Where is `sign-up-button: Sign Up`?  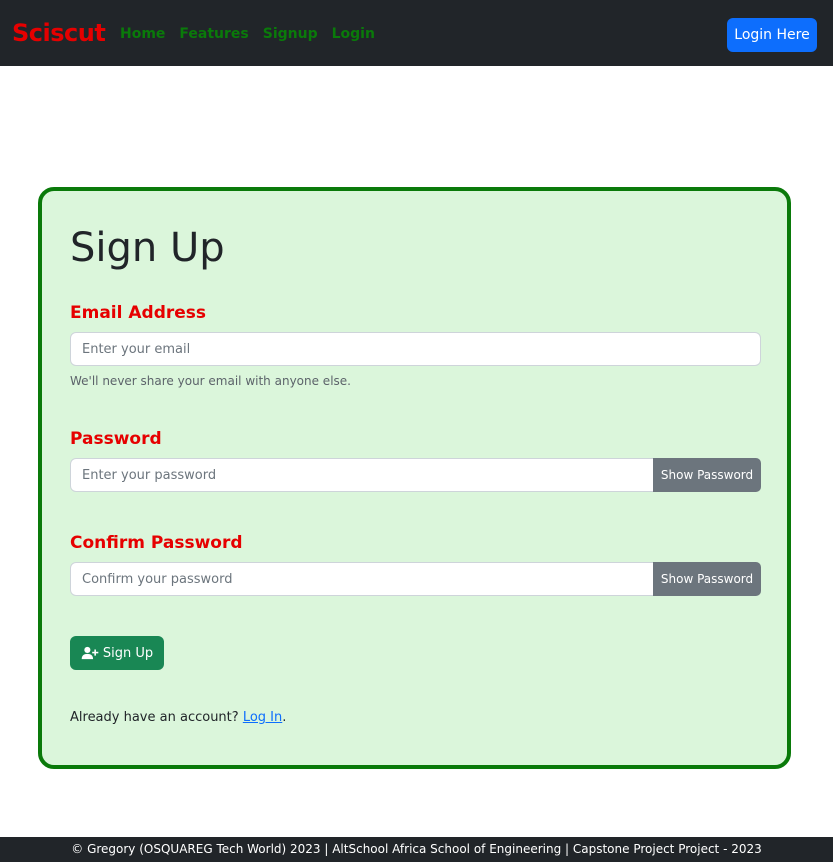 sign-up-button: Sign Up is located at coordinates (117, 653).